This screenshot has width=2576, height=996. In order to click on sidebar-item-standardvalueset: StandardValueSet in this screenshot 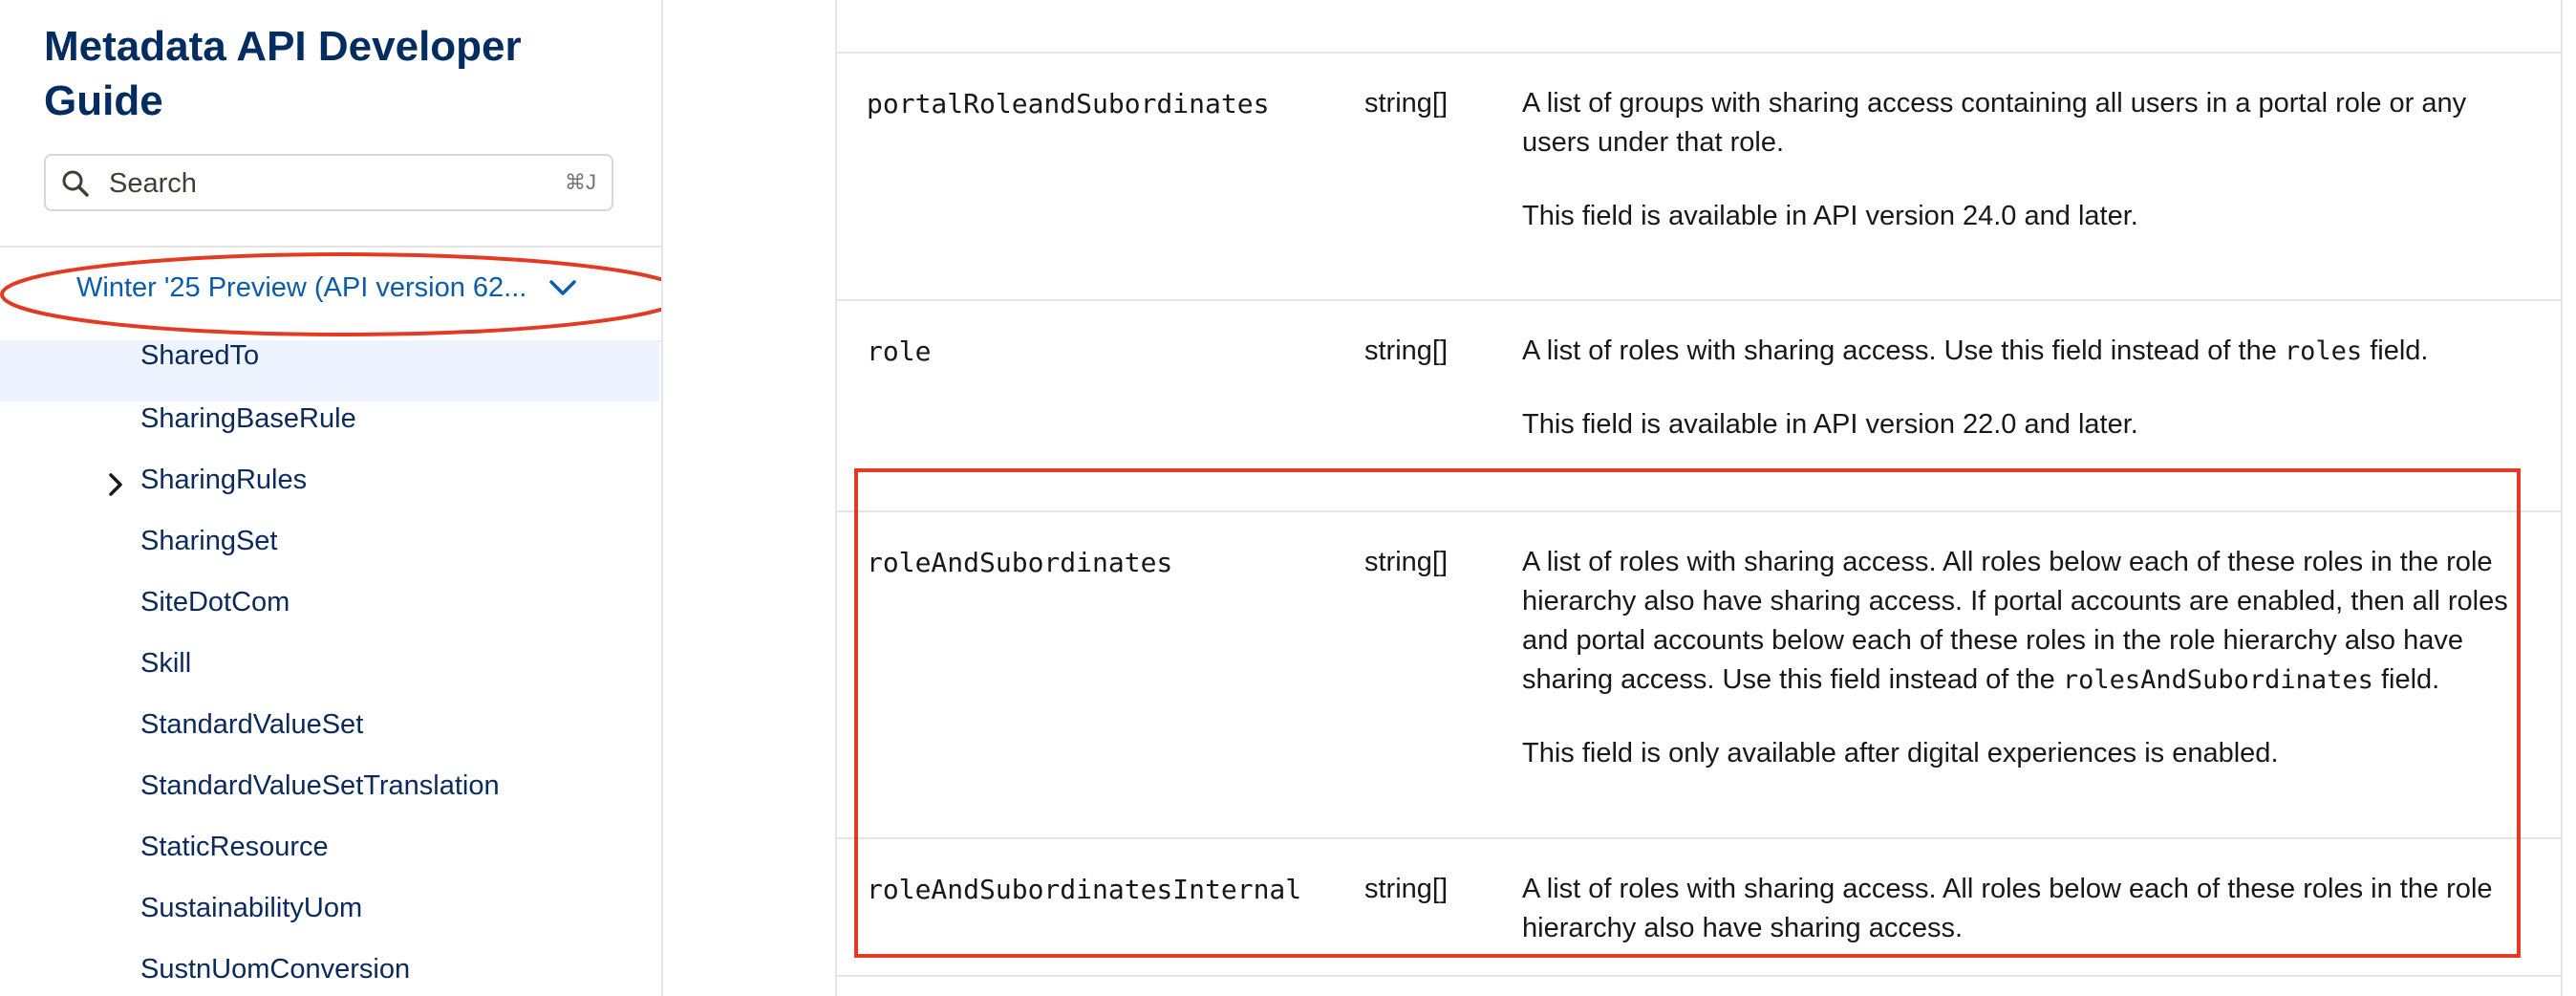, I will do `click(329, 728)`.